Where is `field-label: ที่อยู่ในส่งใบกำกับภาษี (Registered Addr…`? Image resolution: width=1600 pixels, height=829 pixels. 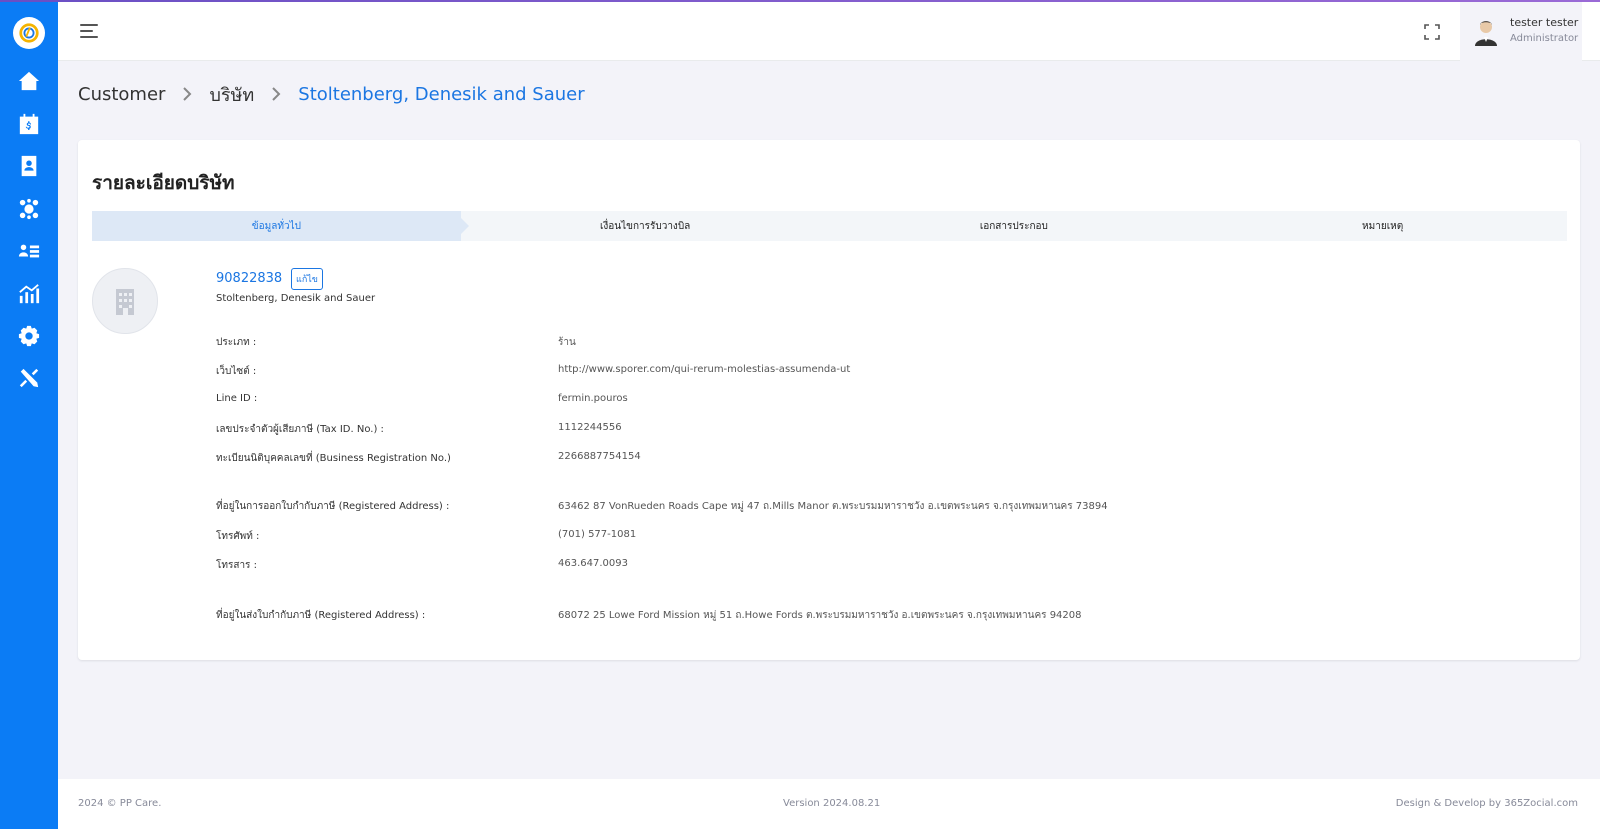 field-label: ที่อยู่ในส่งใบกำกับภาษี (Registered Addr… is located at coordinates (321, 615).